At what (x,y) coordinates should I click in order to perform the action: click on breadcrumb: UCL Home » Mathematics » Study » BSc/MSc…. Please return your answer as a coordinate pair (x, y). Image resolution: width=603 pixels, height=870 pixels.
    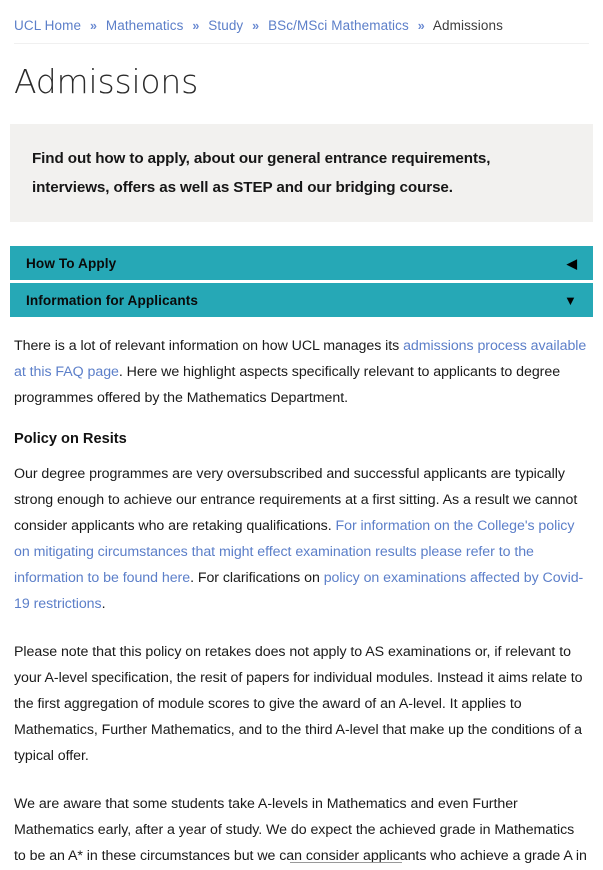
    Looking at the image, I should click on (301, 21).